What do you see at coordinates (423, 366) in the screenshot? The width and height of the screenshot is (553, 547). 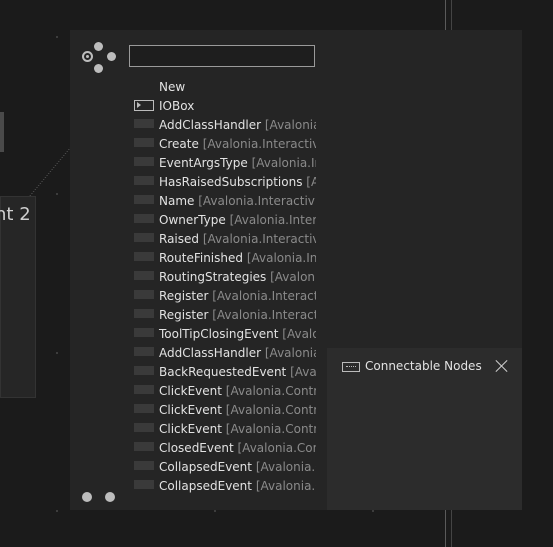 I see `popup-title: Connectable Nodes` at bounding box center [423, 366].